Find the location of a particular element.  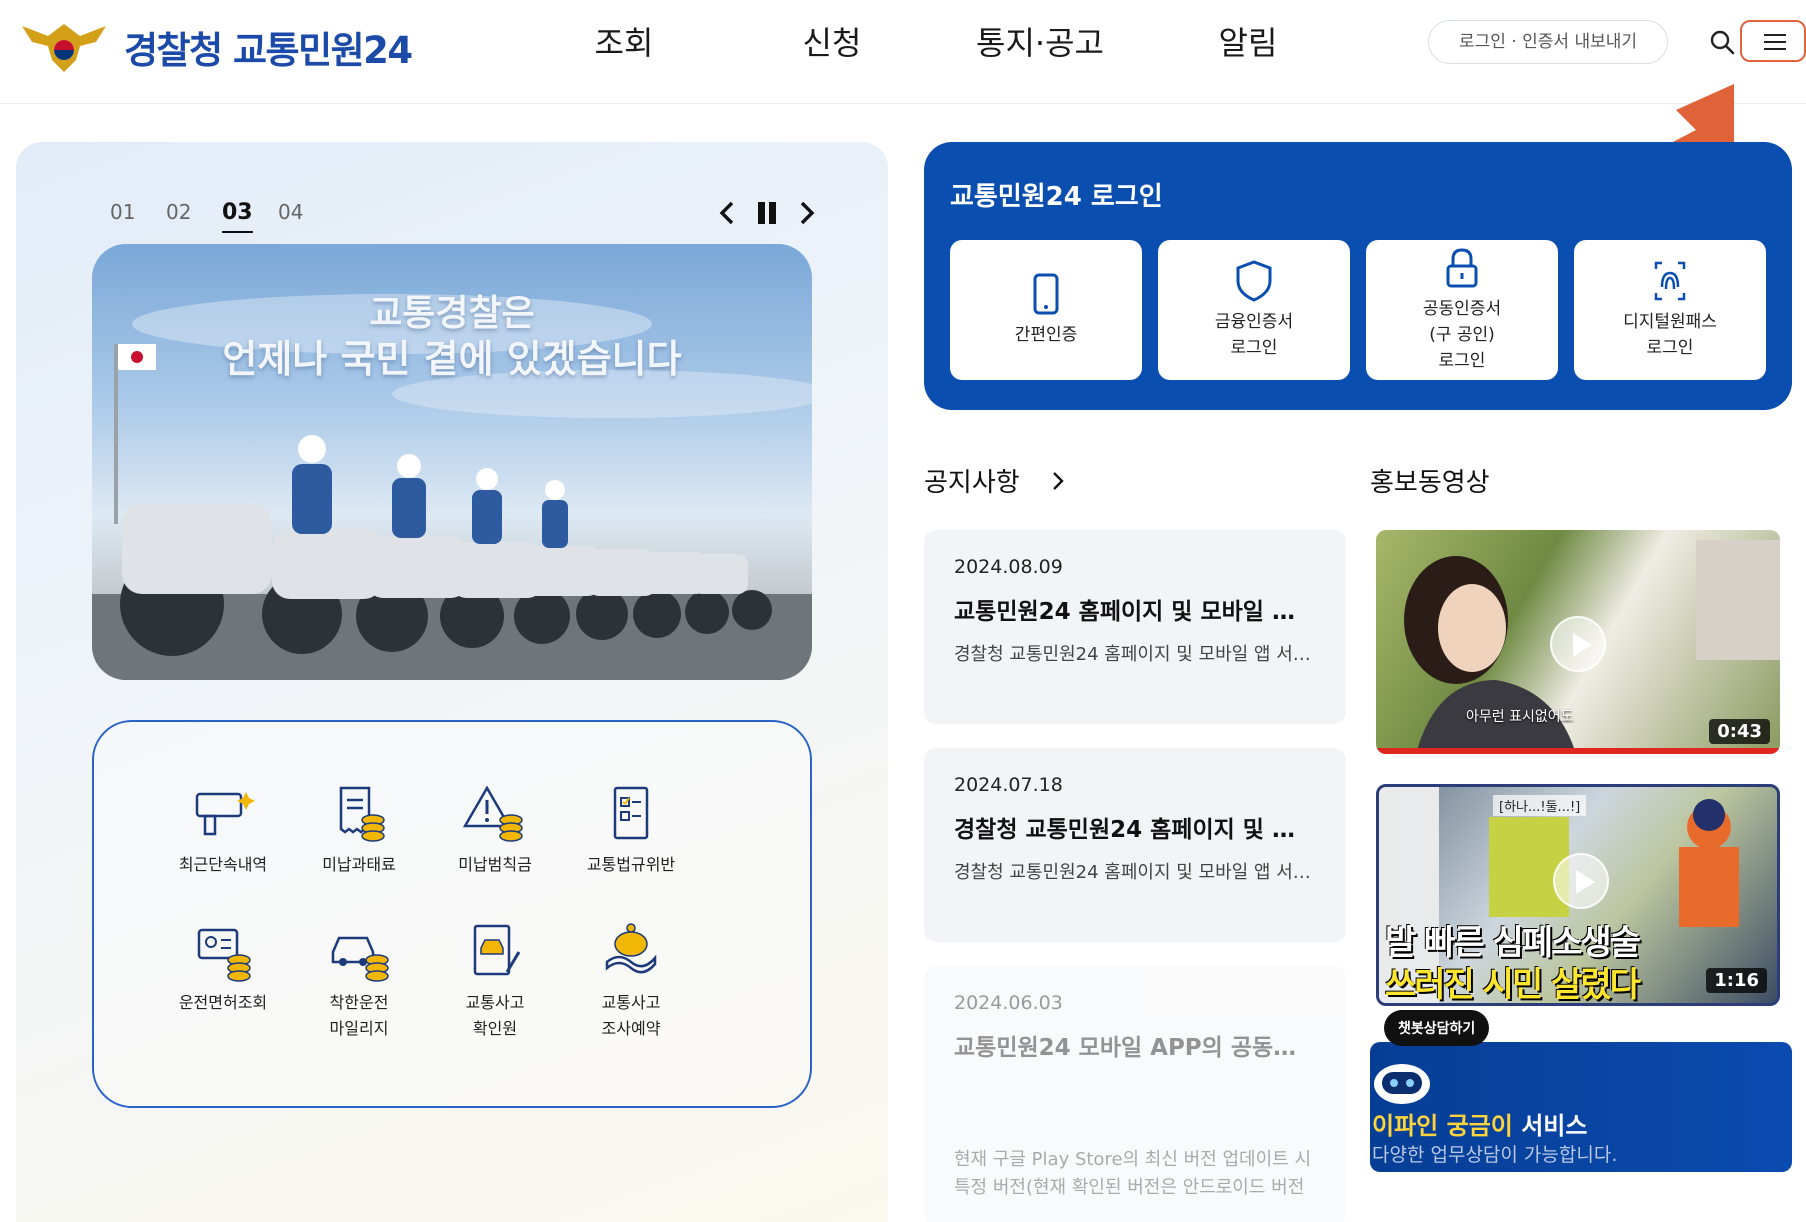

hamburger-menu-button is located at coordinates (1773, 41).